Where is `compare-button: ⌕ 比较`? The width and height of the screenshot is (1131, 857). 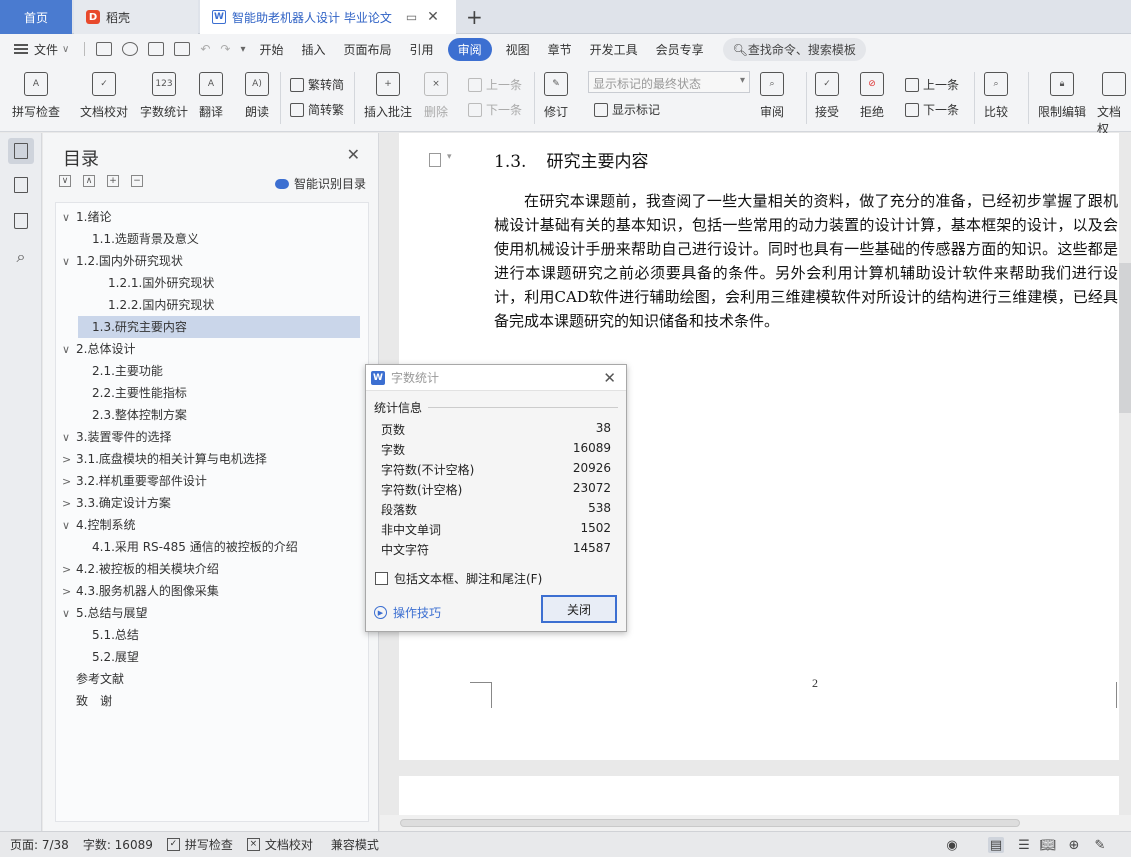
compare-button: ⌕ 比较 is located at coordinates (996, 96).